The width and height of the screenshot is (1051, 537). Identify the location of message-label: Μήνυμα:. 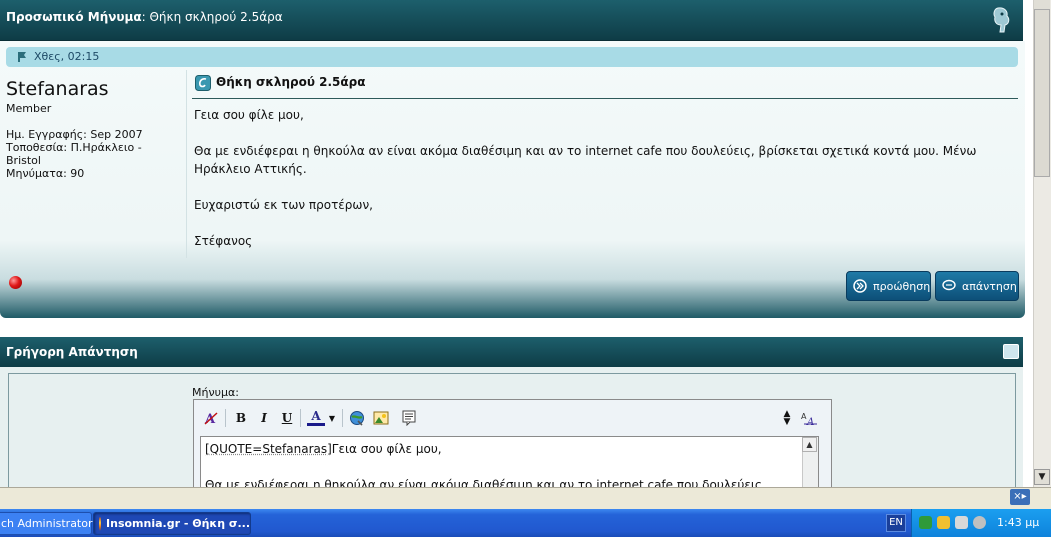
(215, 392).